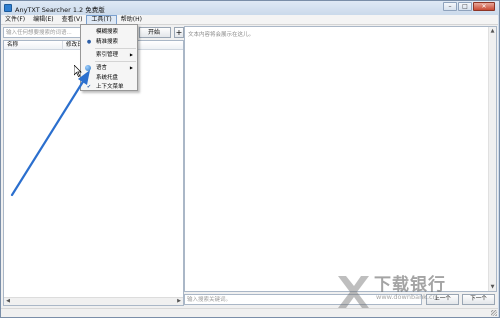 The image size is (500, 318). What do you see at coordinates (107, 78) in the screenshot?
I see `menu-item-label: 系统托盘` at bounding box center [107, 78].